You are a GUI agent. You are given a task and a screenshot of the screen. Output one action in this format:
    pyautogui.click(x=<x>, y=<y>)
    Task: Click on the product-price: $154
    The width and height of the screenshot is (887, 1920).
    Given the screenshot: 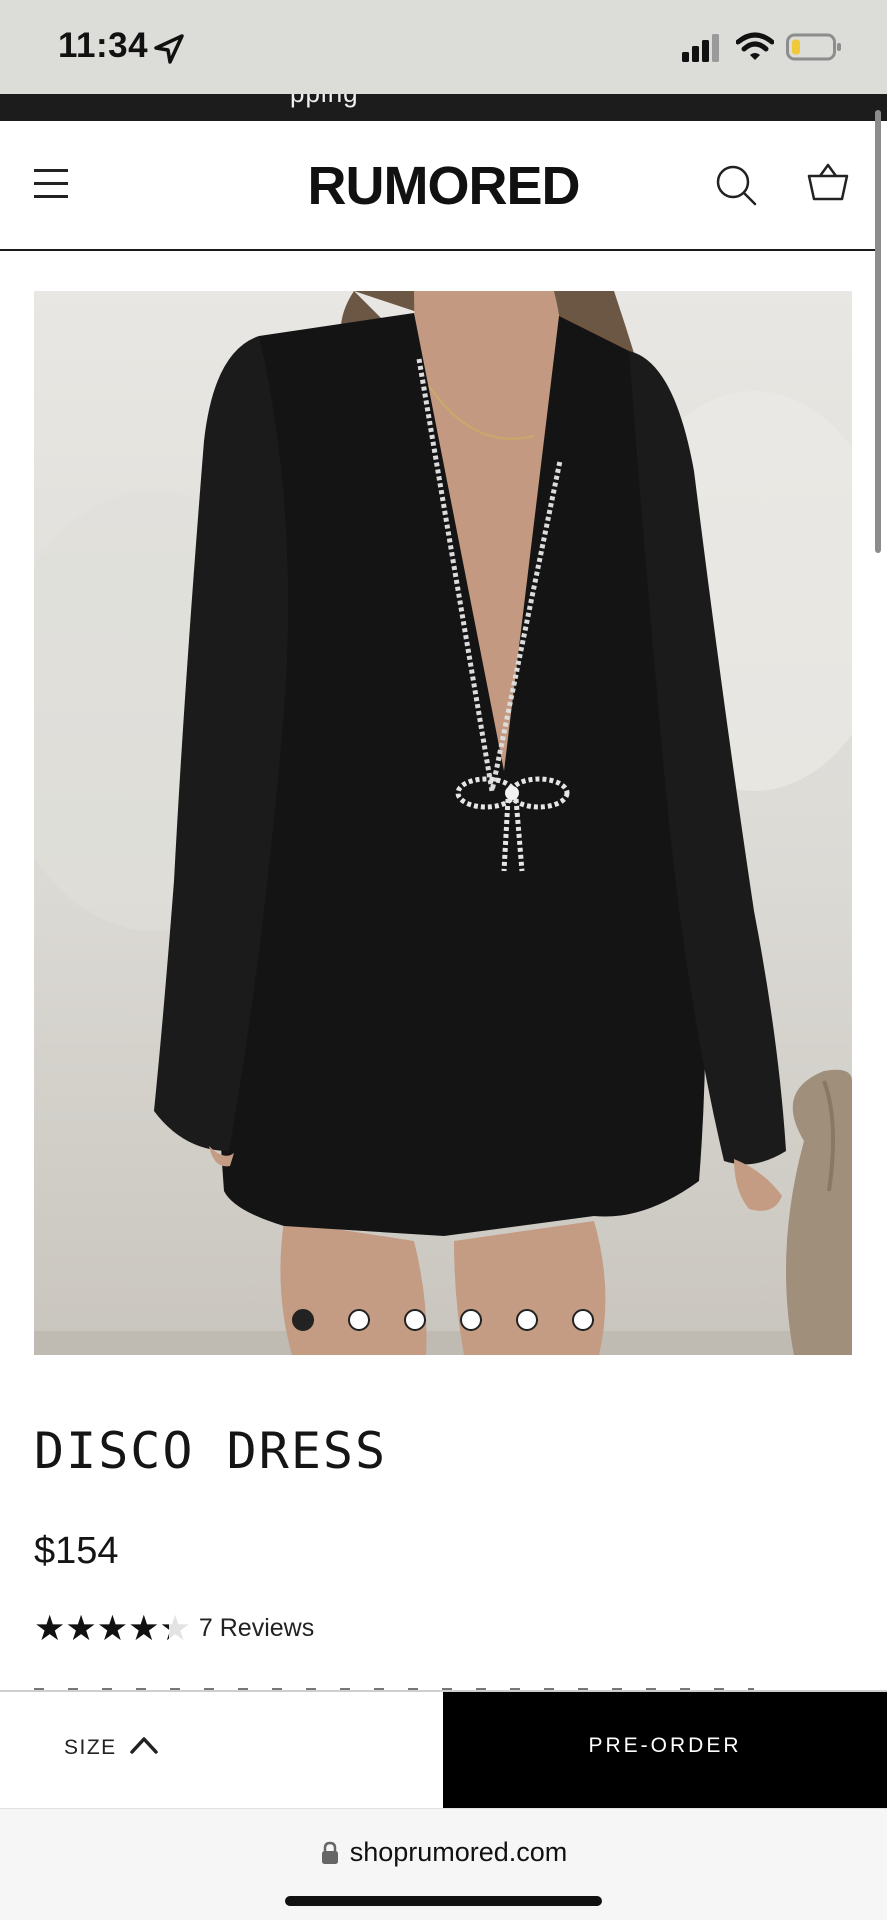 What is the action you would take?
    pyautogui.click(x=76, y=1551)
    